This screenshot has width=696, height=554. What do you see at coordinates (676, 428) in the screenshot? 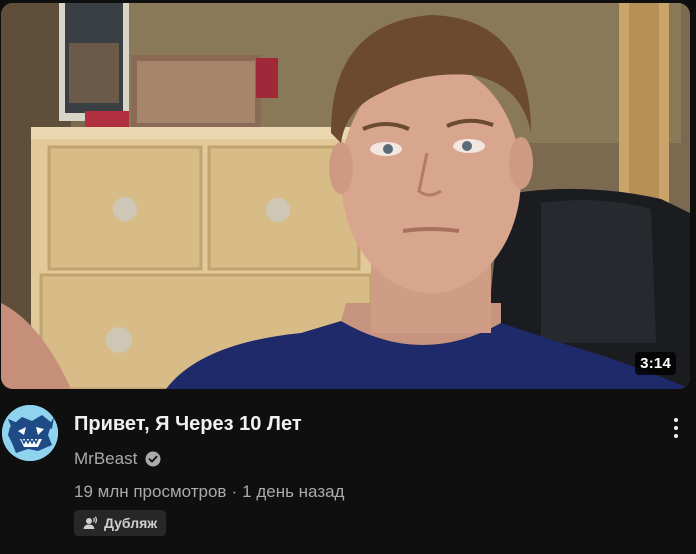
I see `more-options-button` at bounding box center [676, 428].